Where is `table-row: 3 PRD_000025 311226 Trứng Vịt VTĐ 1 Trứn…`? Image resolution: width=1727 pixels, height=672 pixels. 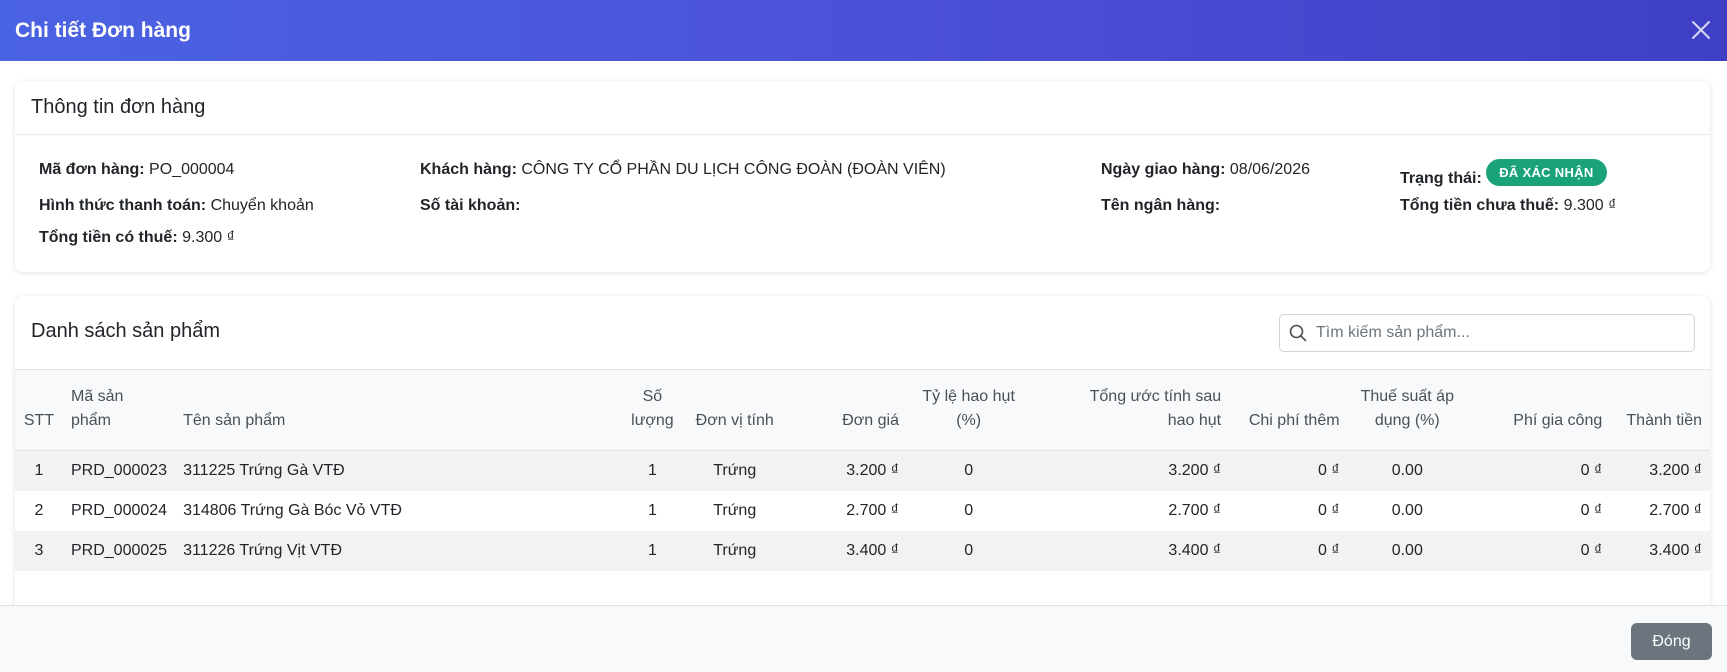
table-row: 3 PRD_000025 311226 Trứng Vịt VTĐ 1 Trứn… is located at coordinates (862, 550).